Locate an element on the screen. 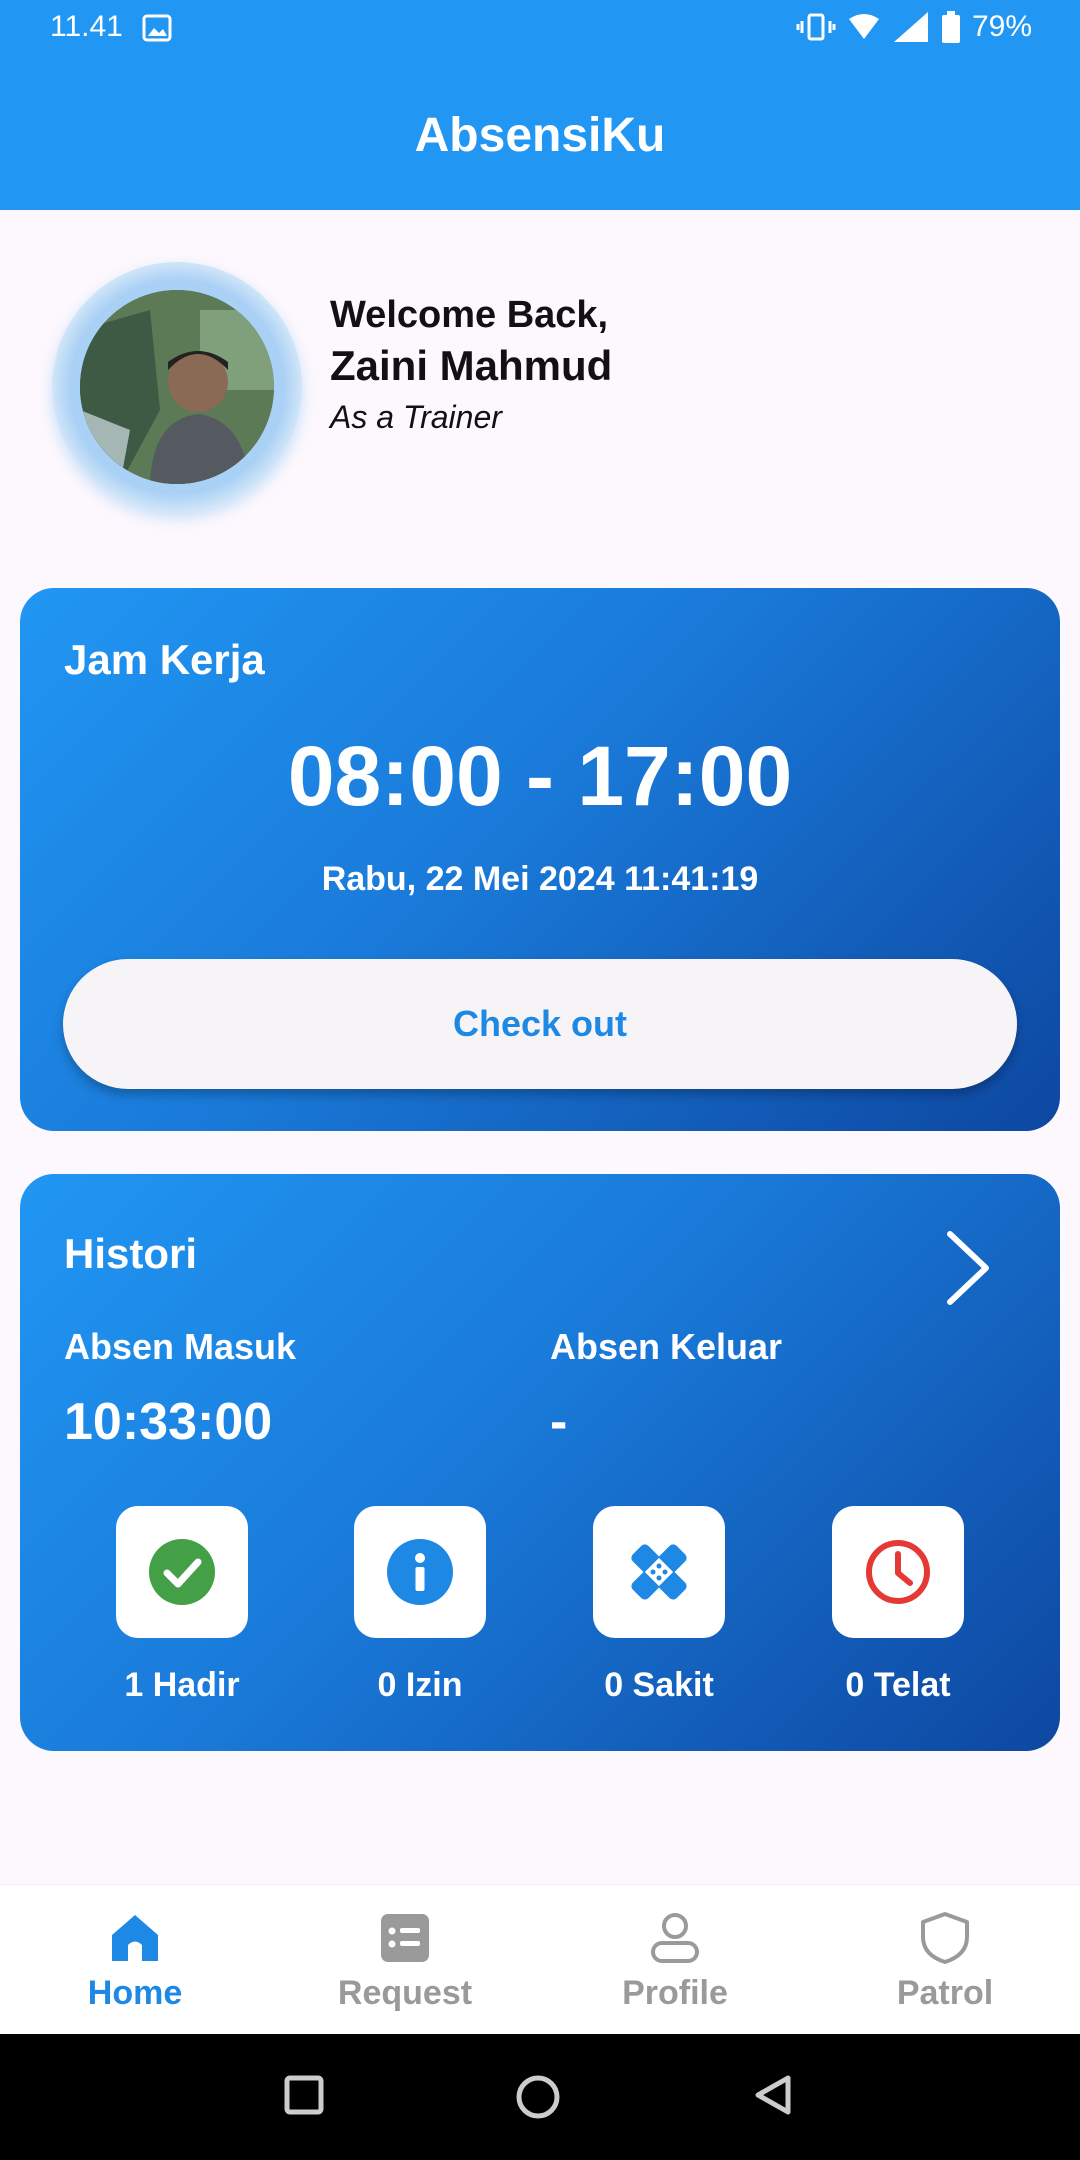 The height and width of the screenshot is (2160, 1080). check-circle-icon is located at coordinates (182, 1572).